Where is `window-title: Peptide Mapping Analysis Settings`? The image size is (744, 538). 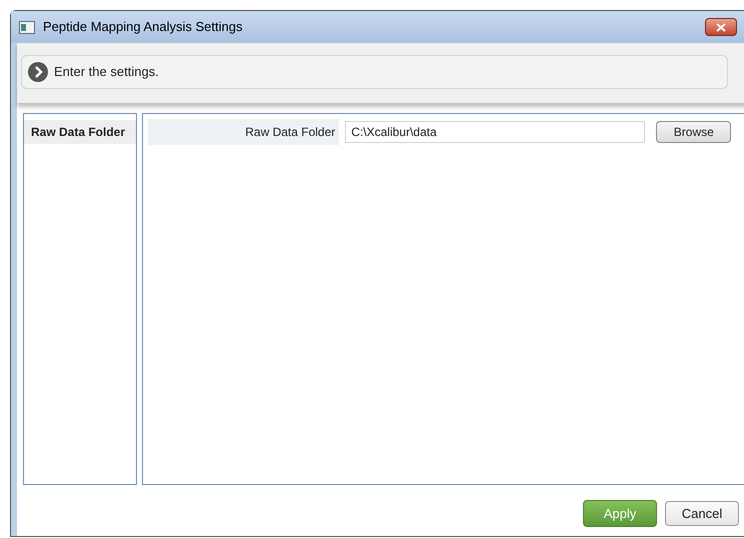 window-title: Peptide Mapping Analysis Settings is located at coordinates (142, 27).